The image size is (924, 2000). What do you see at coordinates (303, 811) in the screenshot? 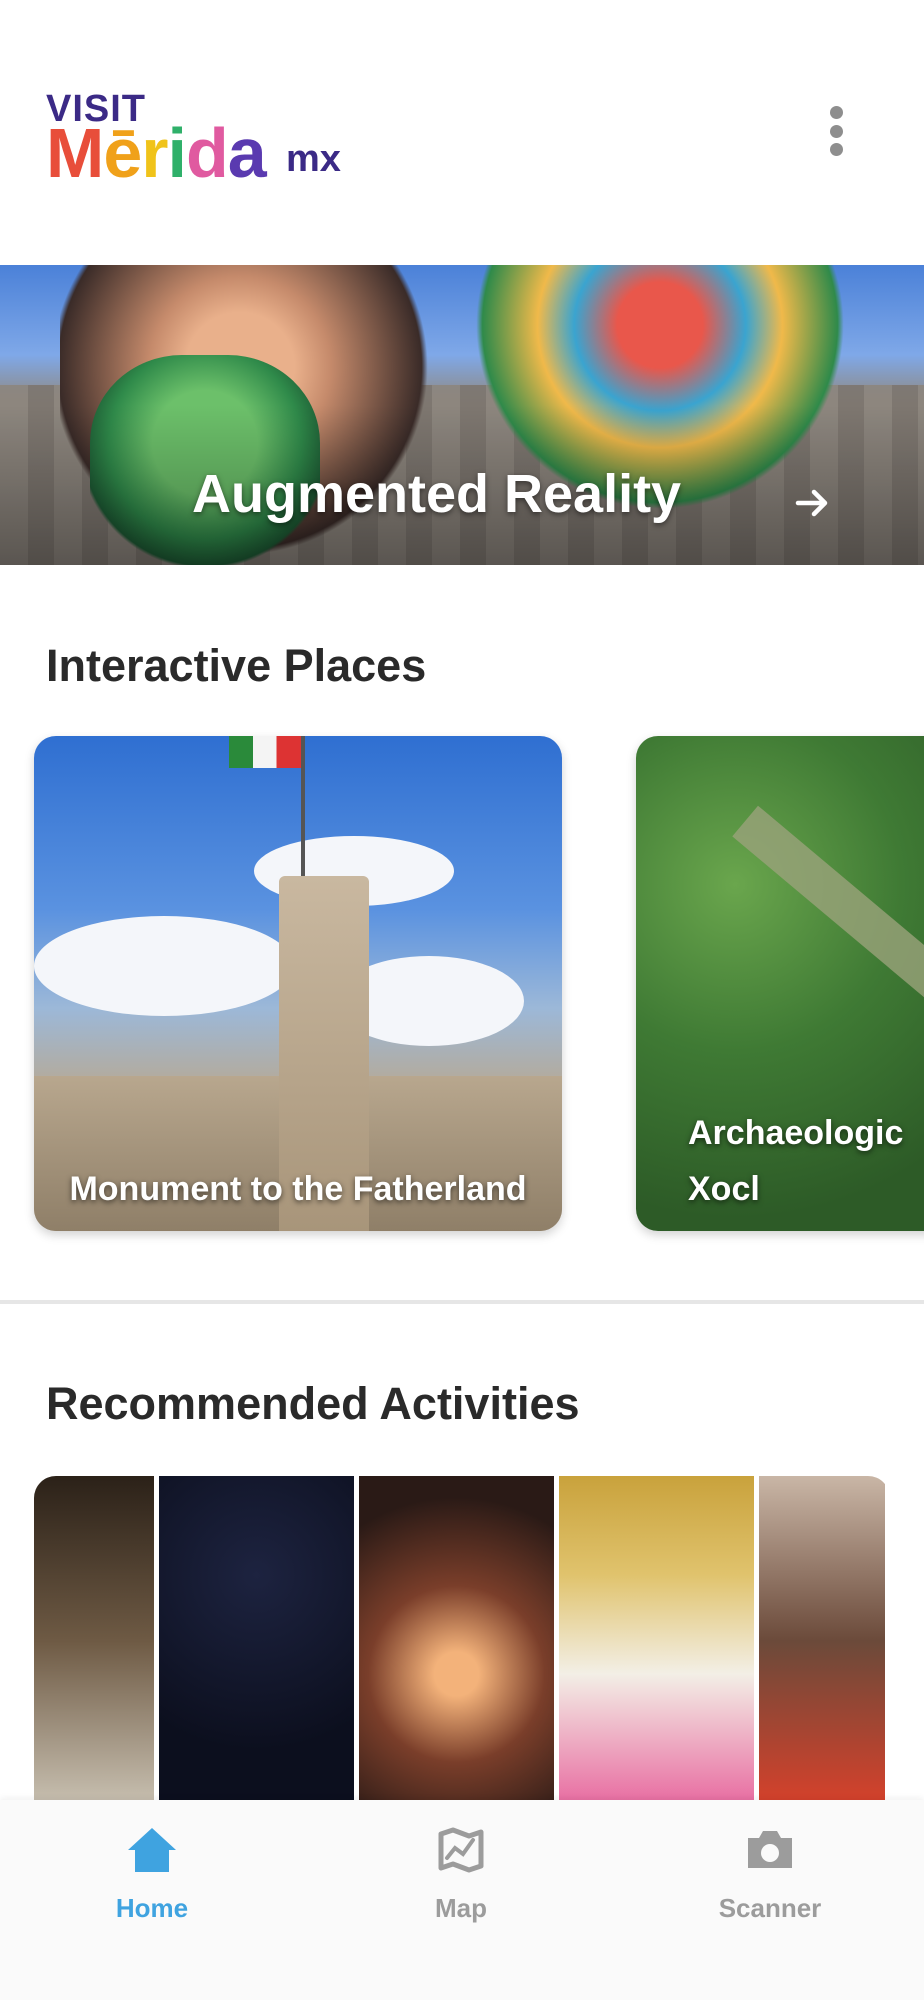
I see `flagpole` at bounding box center [303, 811].